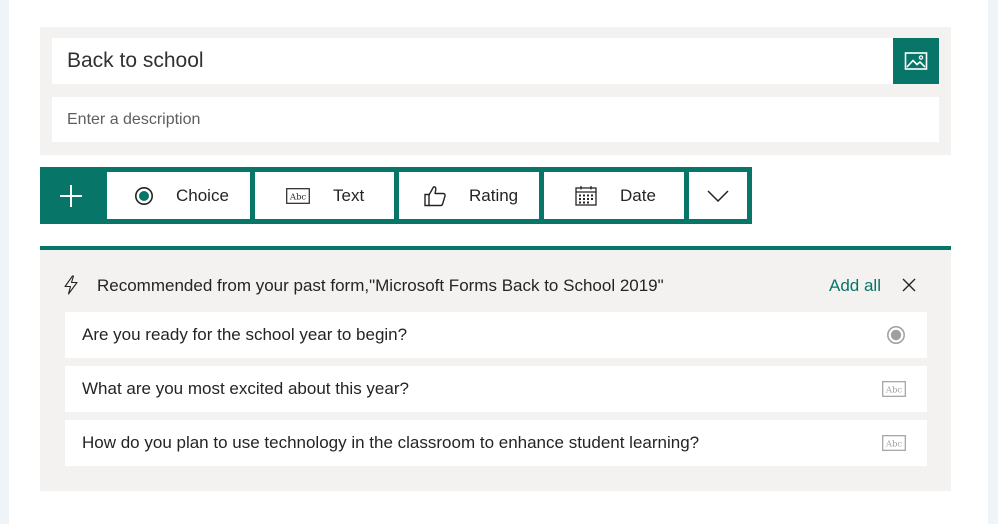 This screenshot has width=998, height=524. I want to click on form-title-input: Back to school, so click(472, 61).